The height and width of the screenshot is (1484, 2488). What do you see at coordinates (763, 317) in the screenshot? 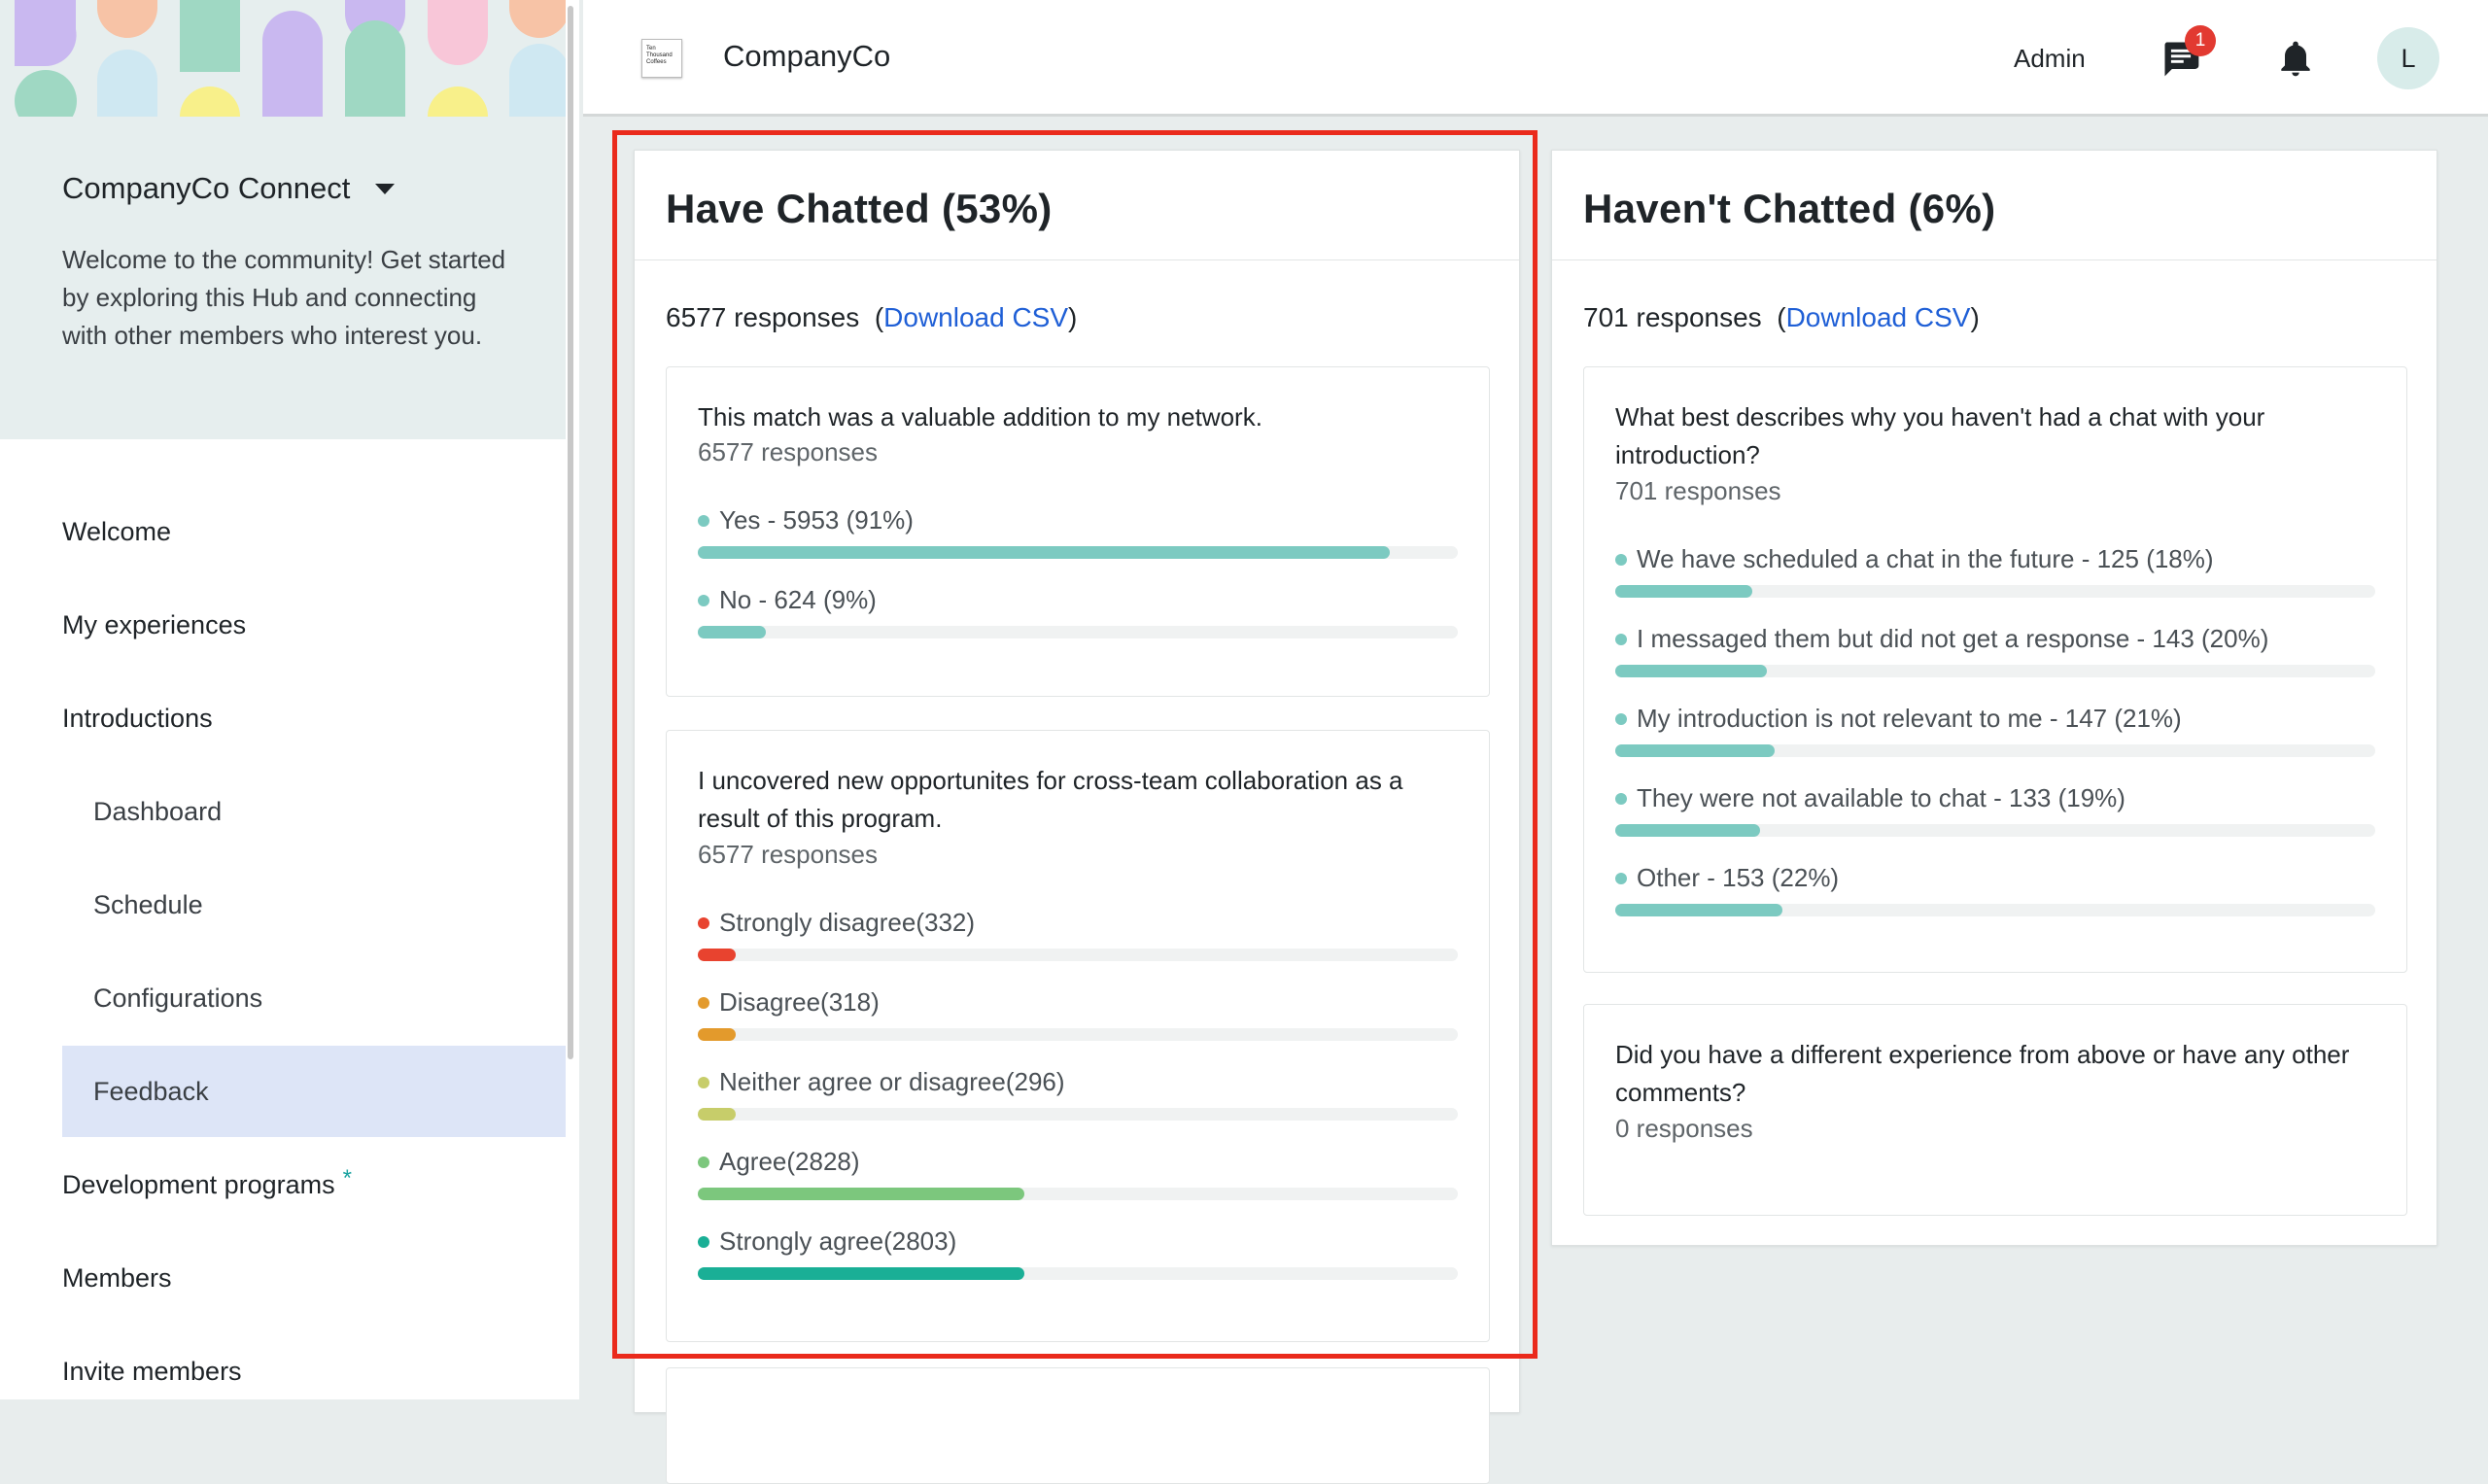
I see `response-count: 6577 responses` at bounding box center [763, 317].